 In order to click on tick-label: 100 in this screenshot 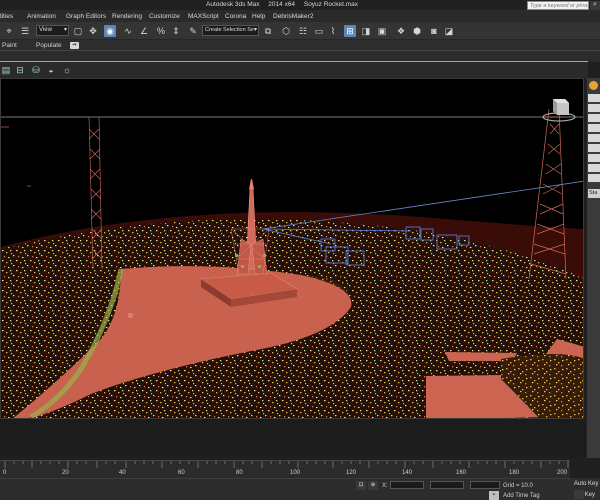, I will do `click(295, 473)`.